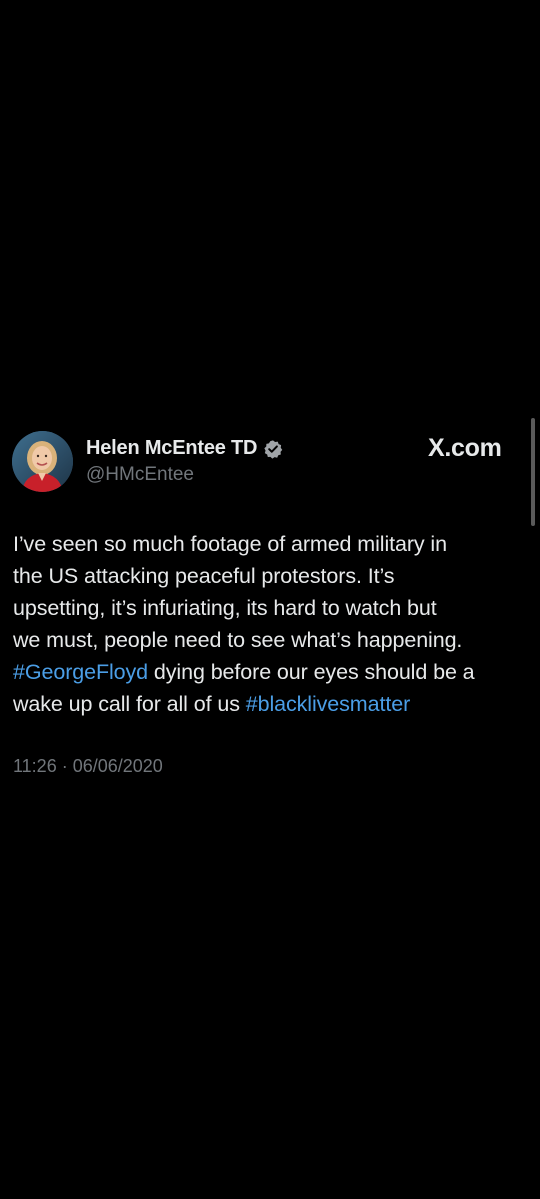 Image resolution: width=540 pixels, height=1199 pixels. What do you see at coordinates (129, 704) in the screenshot?
I see `tweet-text-segment: wake up call for all of us` at bounding box center [129, 704].